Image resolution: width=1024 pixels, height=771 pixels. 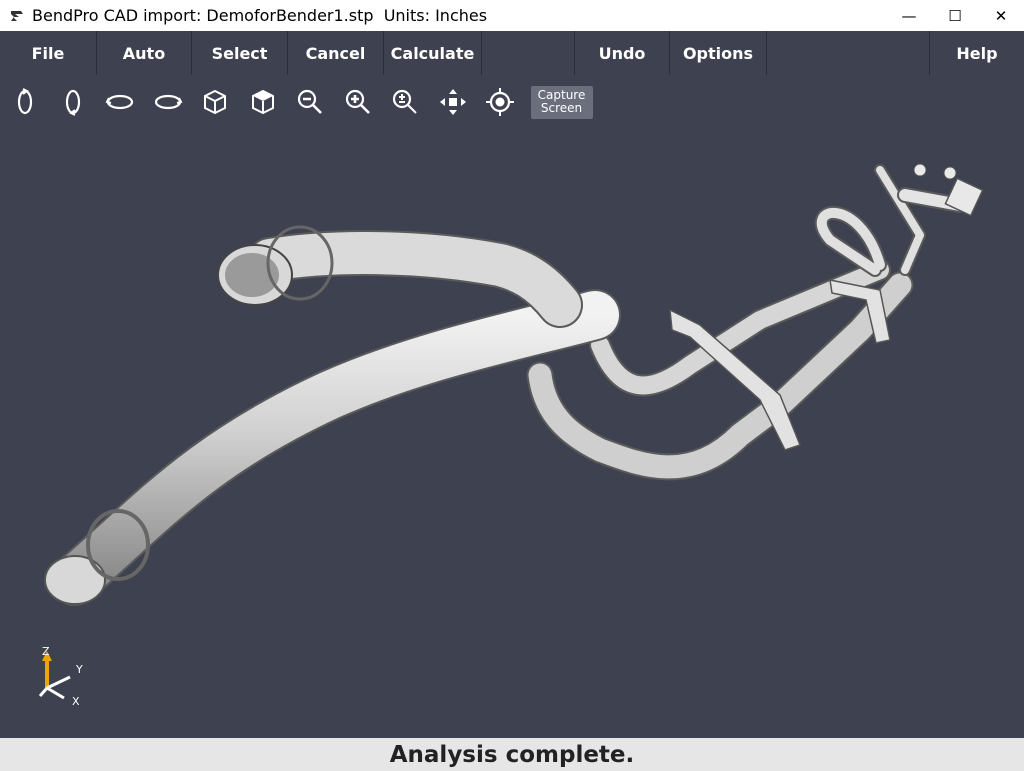 I want to click on rotate-vertical-right-icon, so click(x=73, y=102).